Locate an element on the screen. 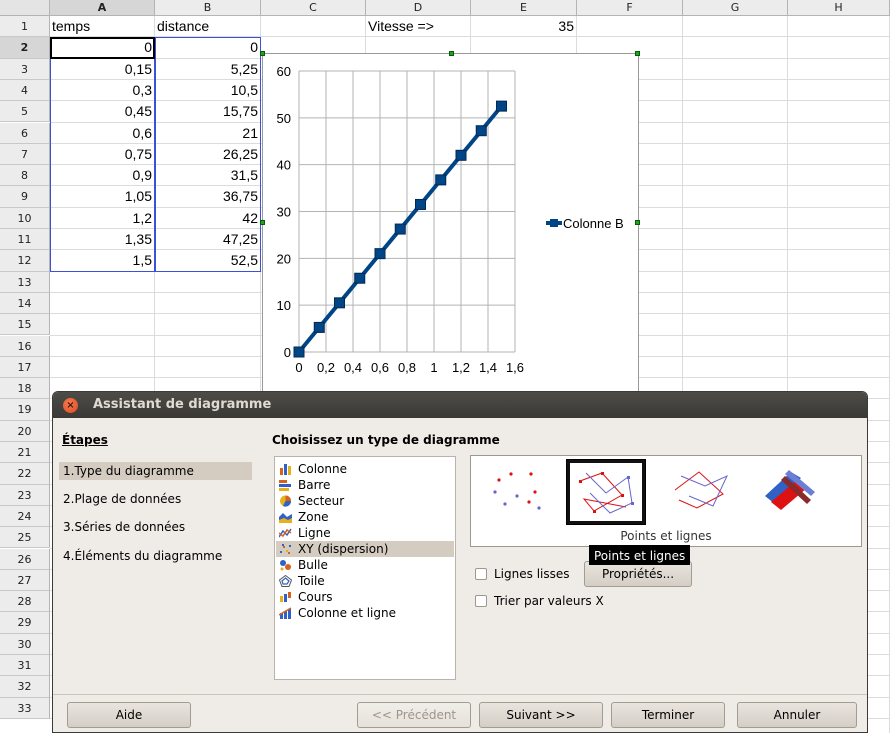  cell-d1: Vitesse => is located at coordinates (418, 26).